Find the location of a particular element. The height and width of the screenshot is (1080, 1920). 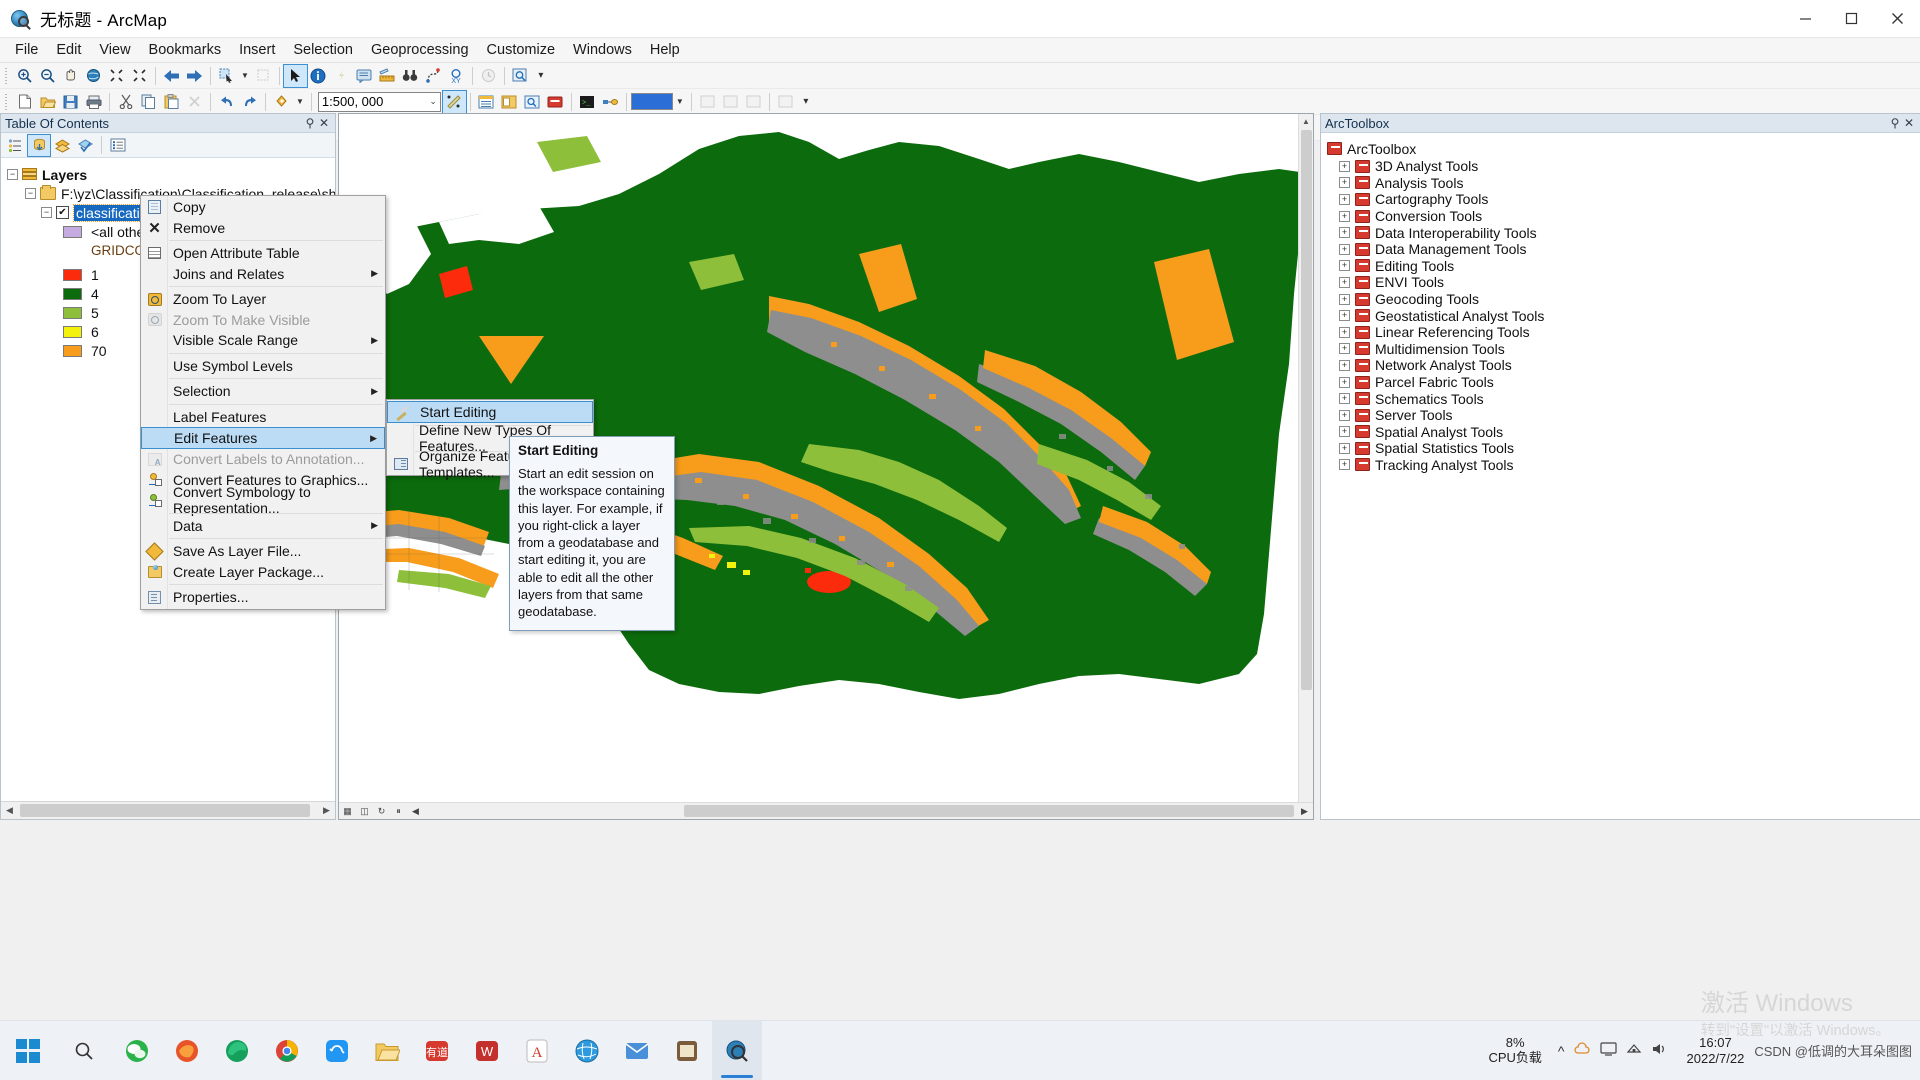

toolbox-item-server: + Server Tools is located at coordinates (1623, 415).